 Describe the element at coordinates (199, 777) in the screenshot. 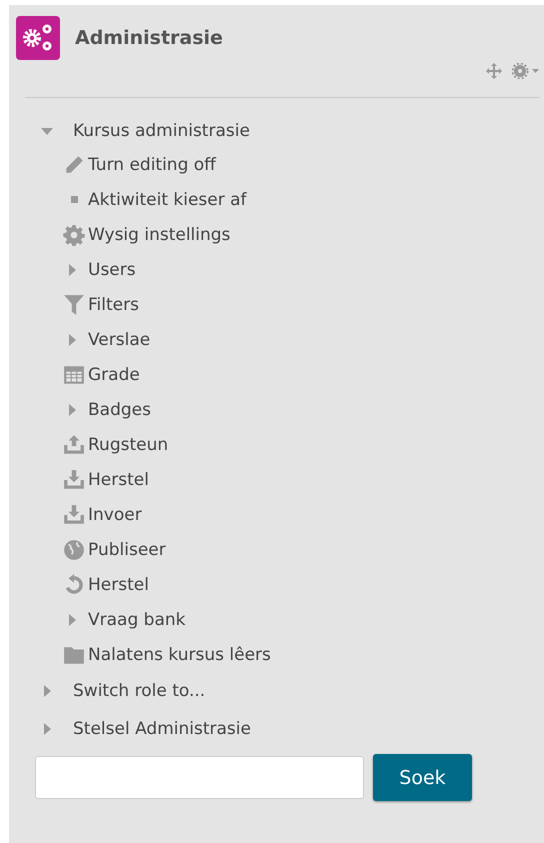

I see `search-field` at that location.